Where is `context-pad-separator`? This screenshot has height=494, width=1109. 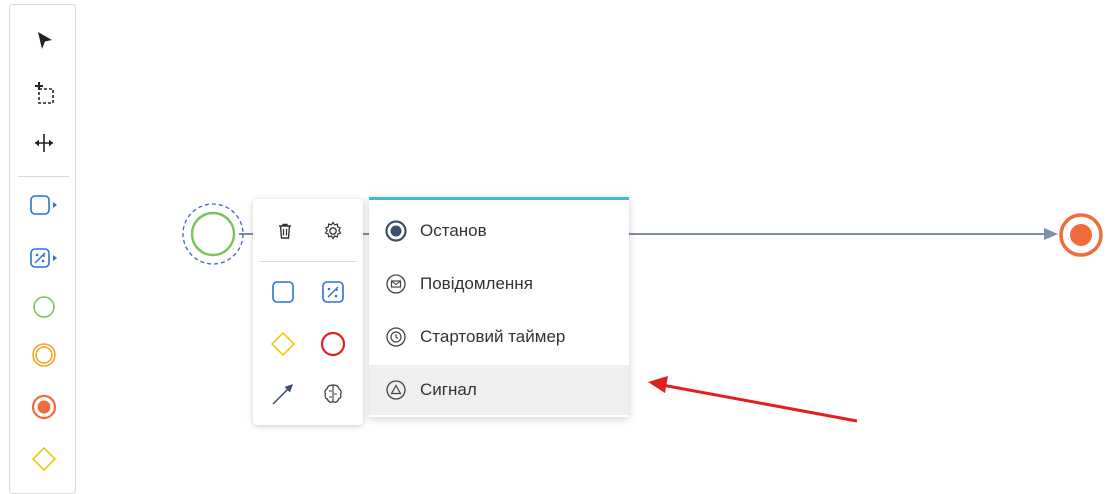
context-pad-separator is located at coordinates (308, 261).